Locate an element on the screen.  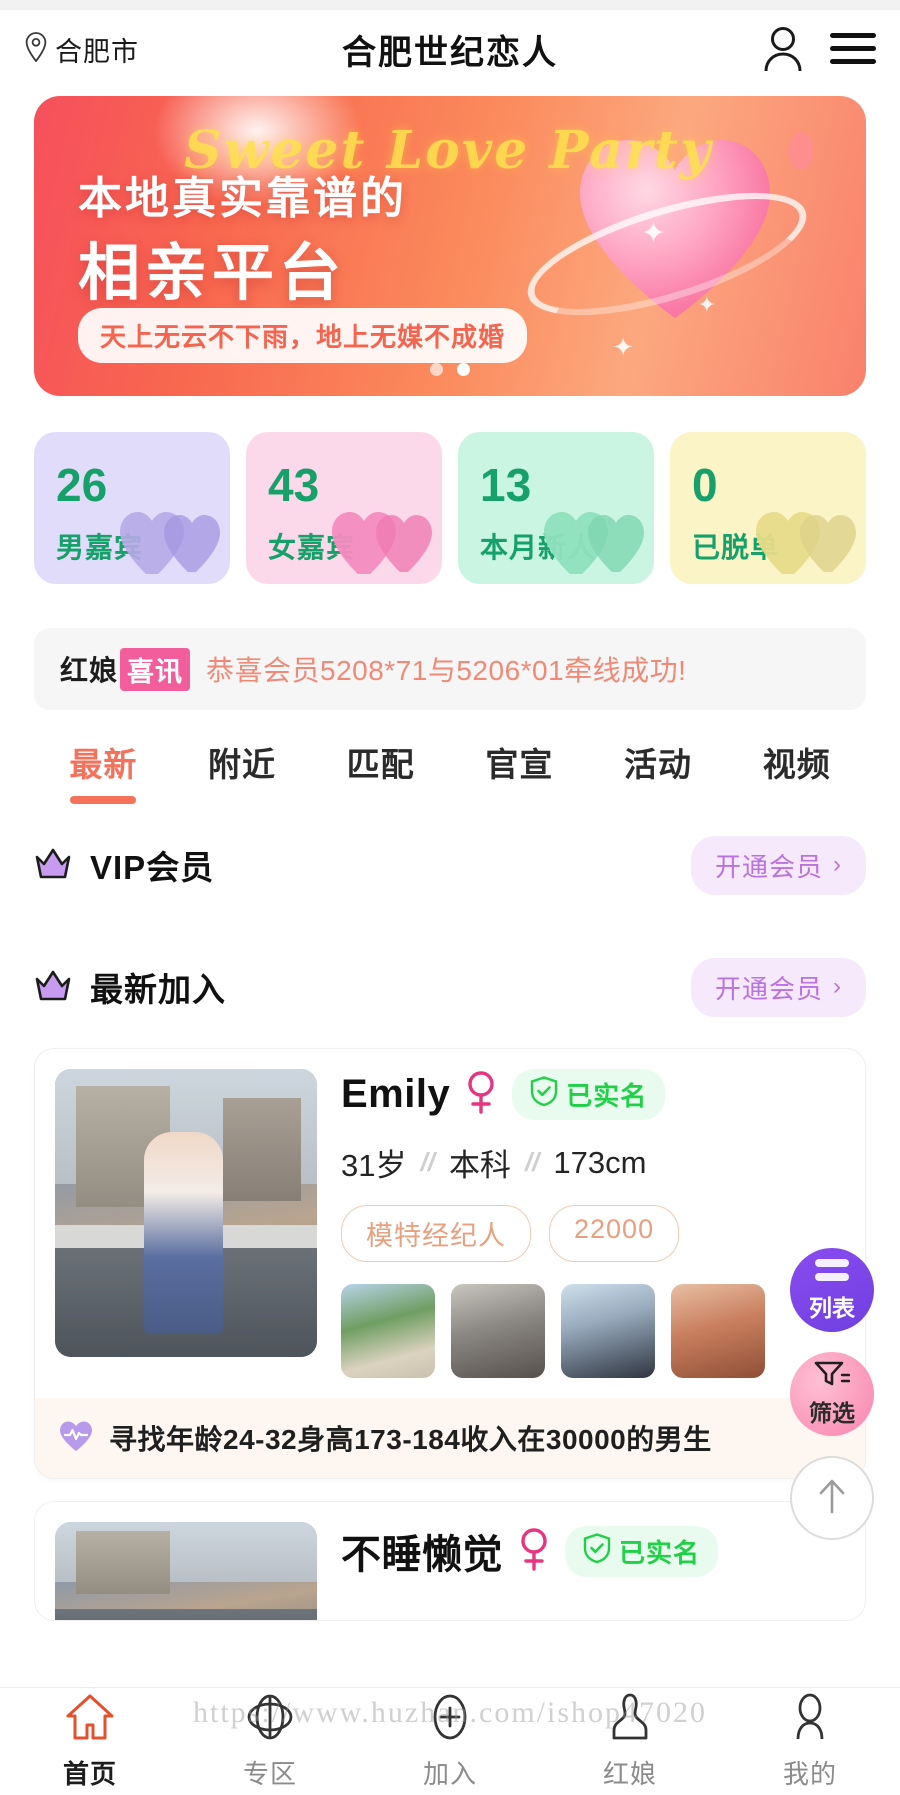
profile-card: 不睡懒觉 已实名 is located at coordinates (450, 1561).